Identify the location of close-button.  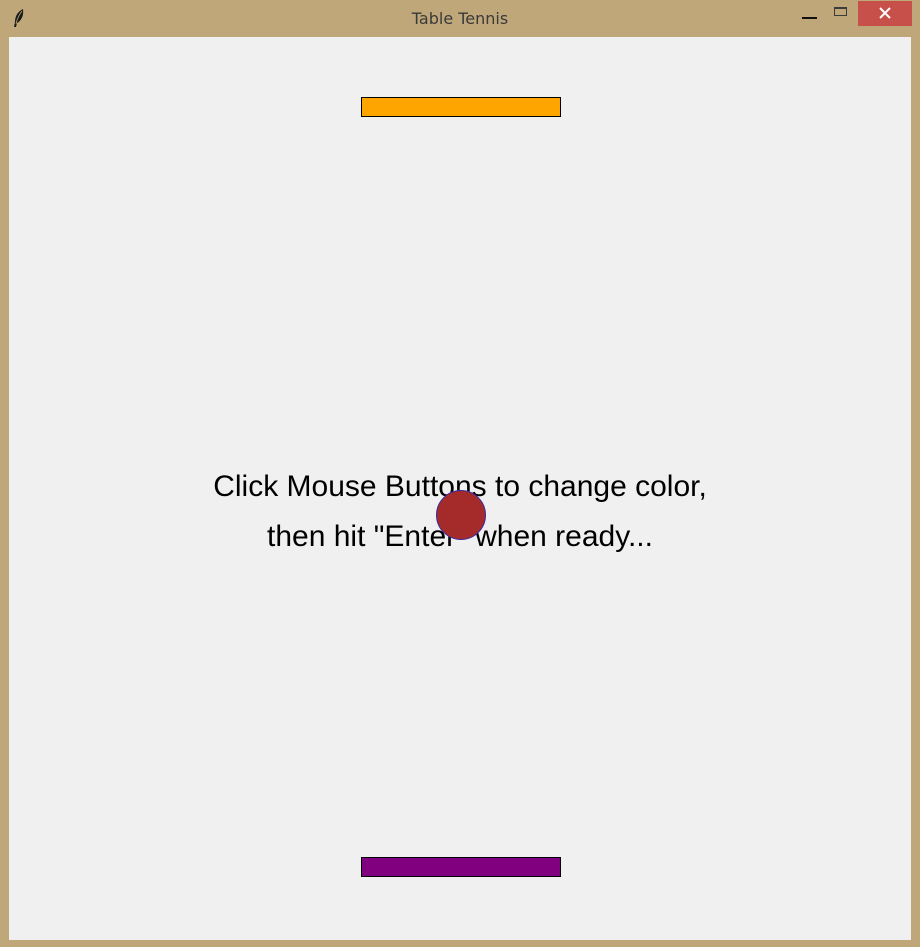
(885, 13).